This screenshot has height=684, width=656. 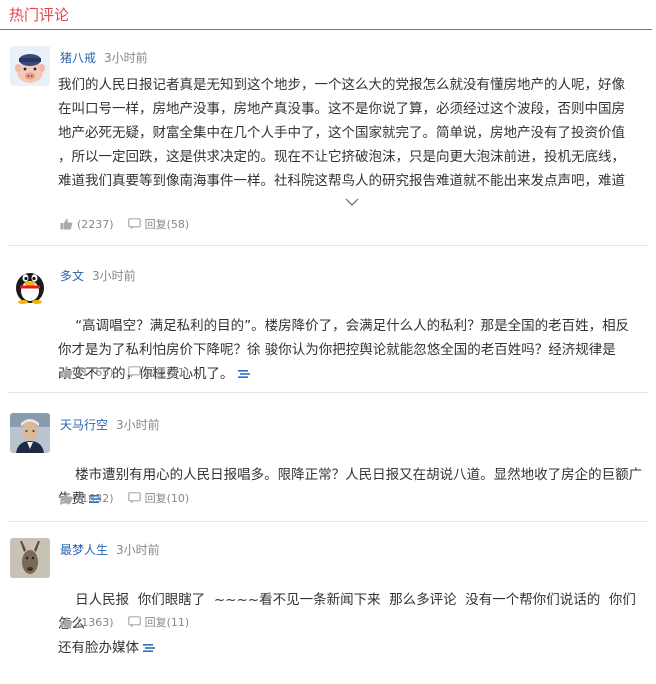 What do you see at coordinates (110, 424) in the screenshot?
I see `comment-meta: 天马行空 3小时前` at bounding box center [110, 424].